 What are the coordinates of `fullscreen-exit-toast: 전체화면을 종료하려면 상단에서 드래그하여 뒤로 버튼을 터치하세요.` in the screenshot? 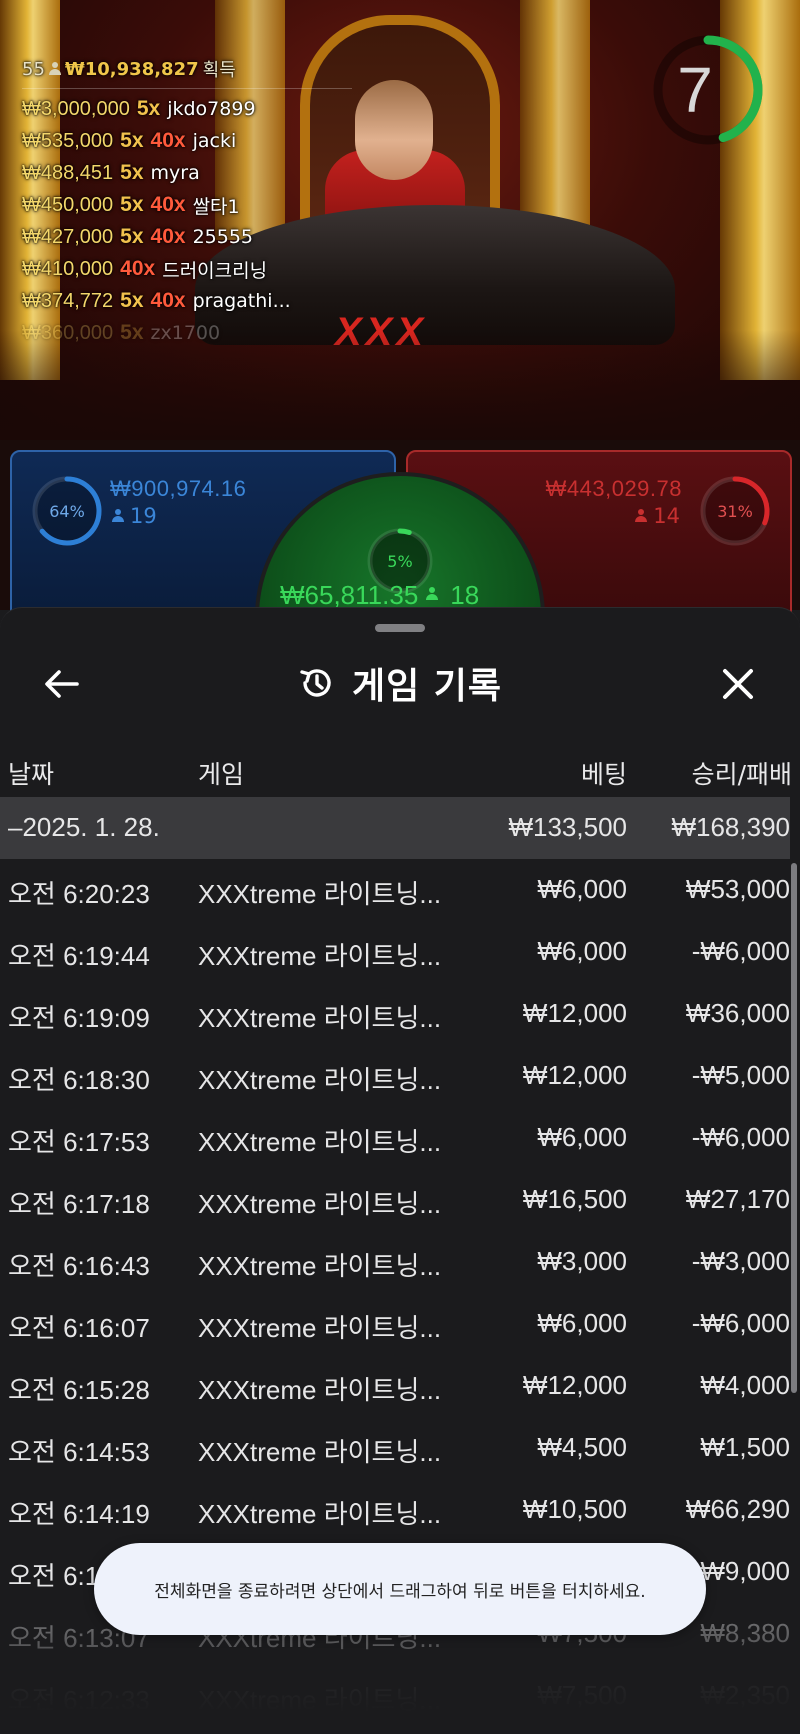 It's located at (400, 1589).